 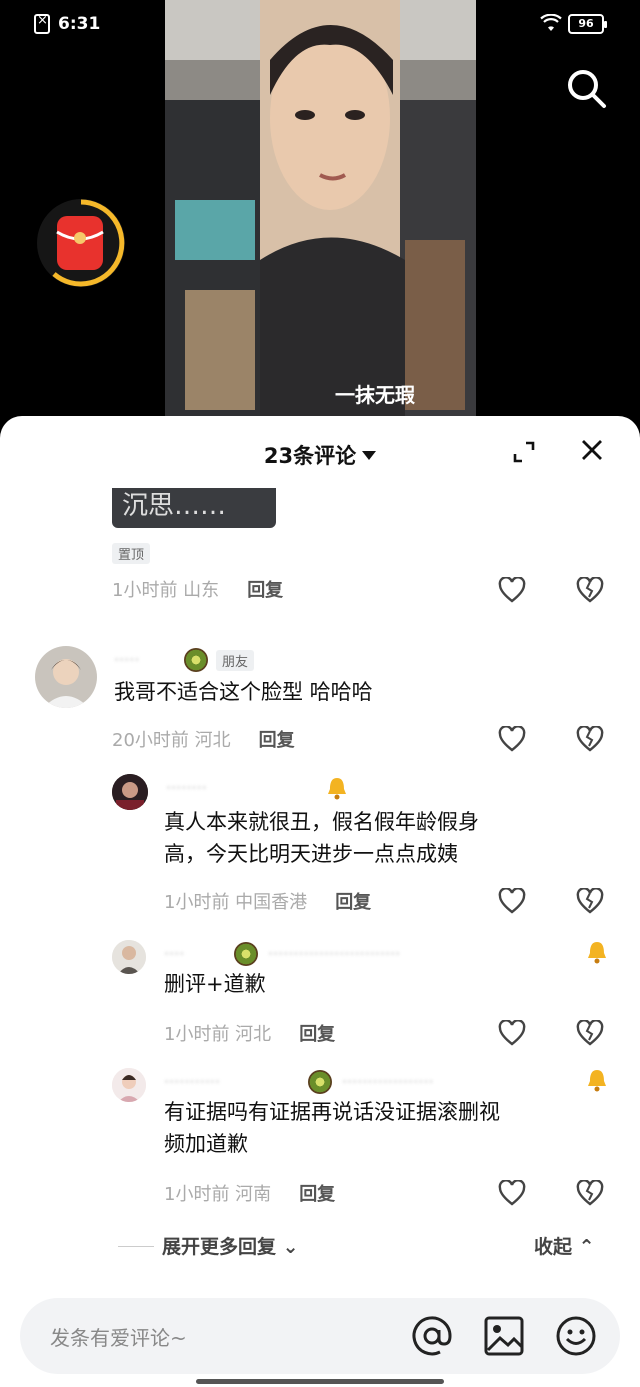 What do you see at coordinates (131, 553) in the screenshot?
I see `pinned-badge: 置顶` at bounding box center [131, 553].